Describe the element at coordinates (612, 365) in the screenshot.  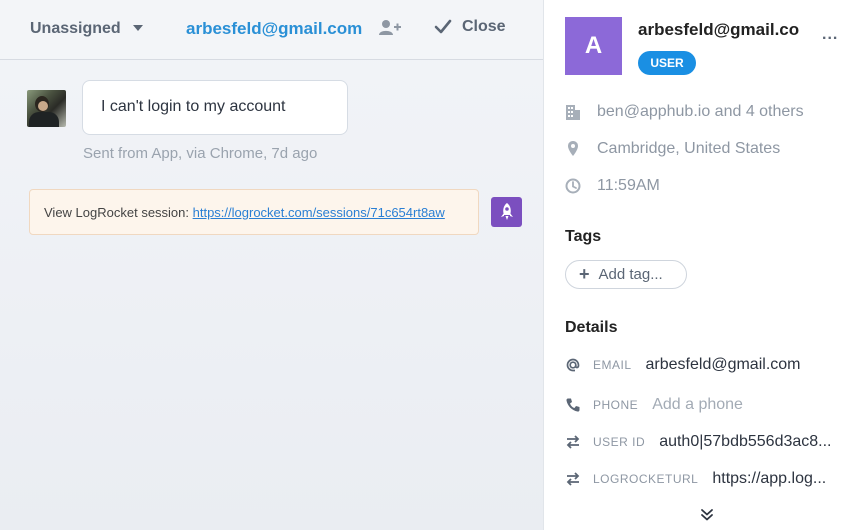
I see `detail-key: EMAIL` at that location.